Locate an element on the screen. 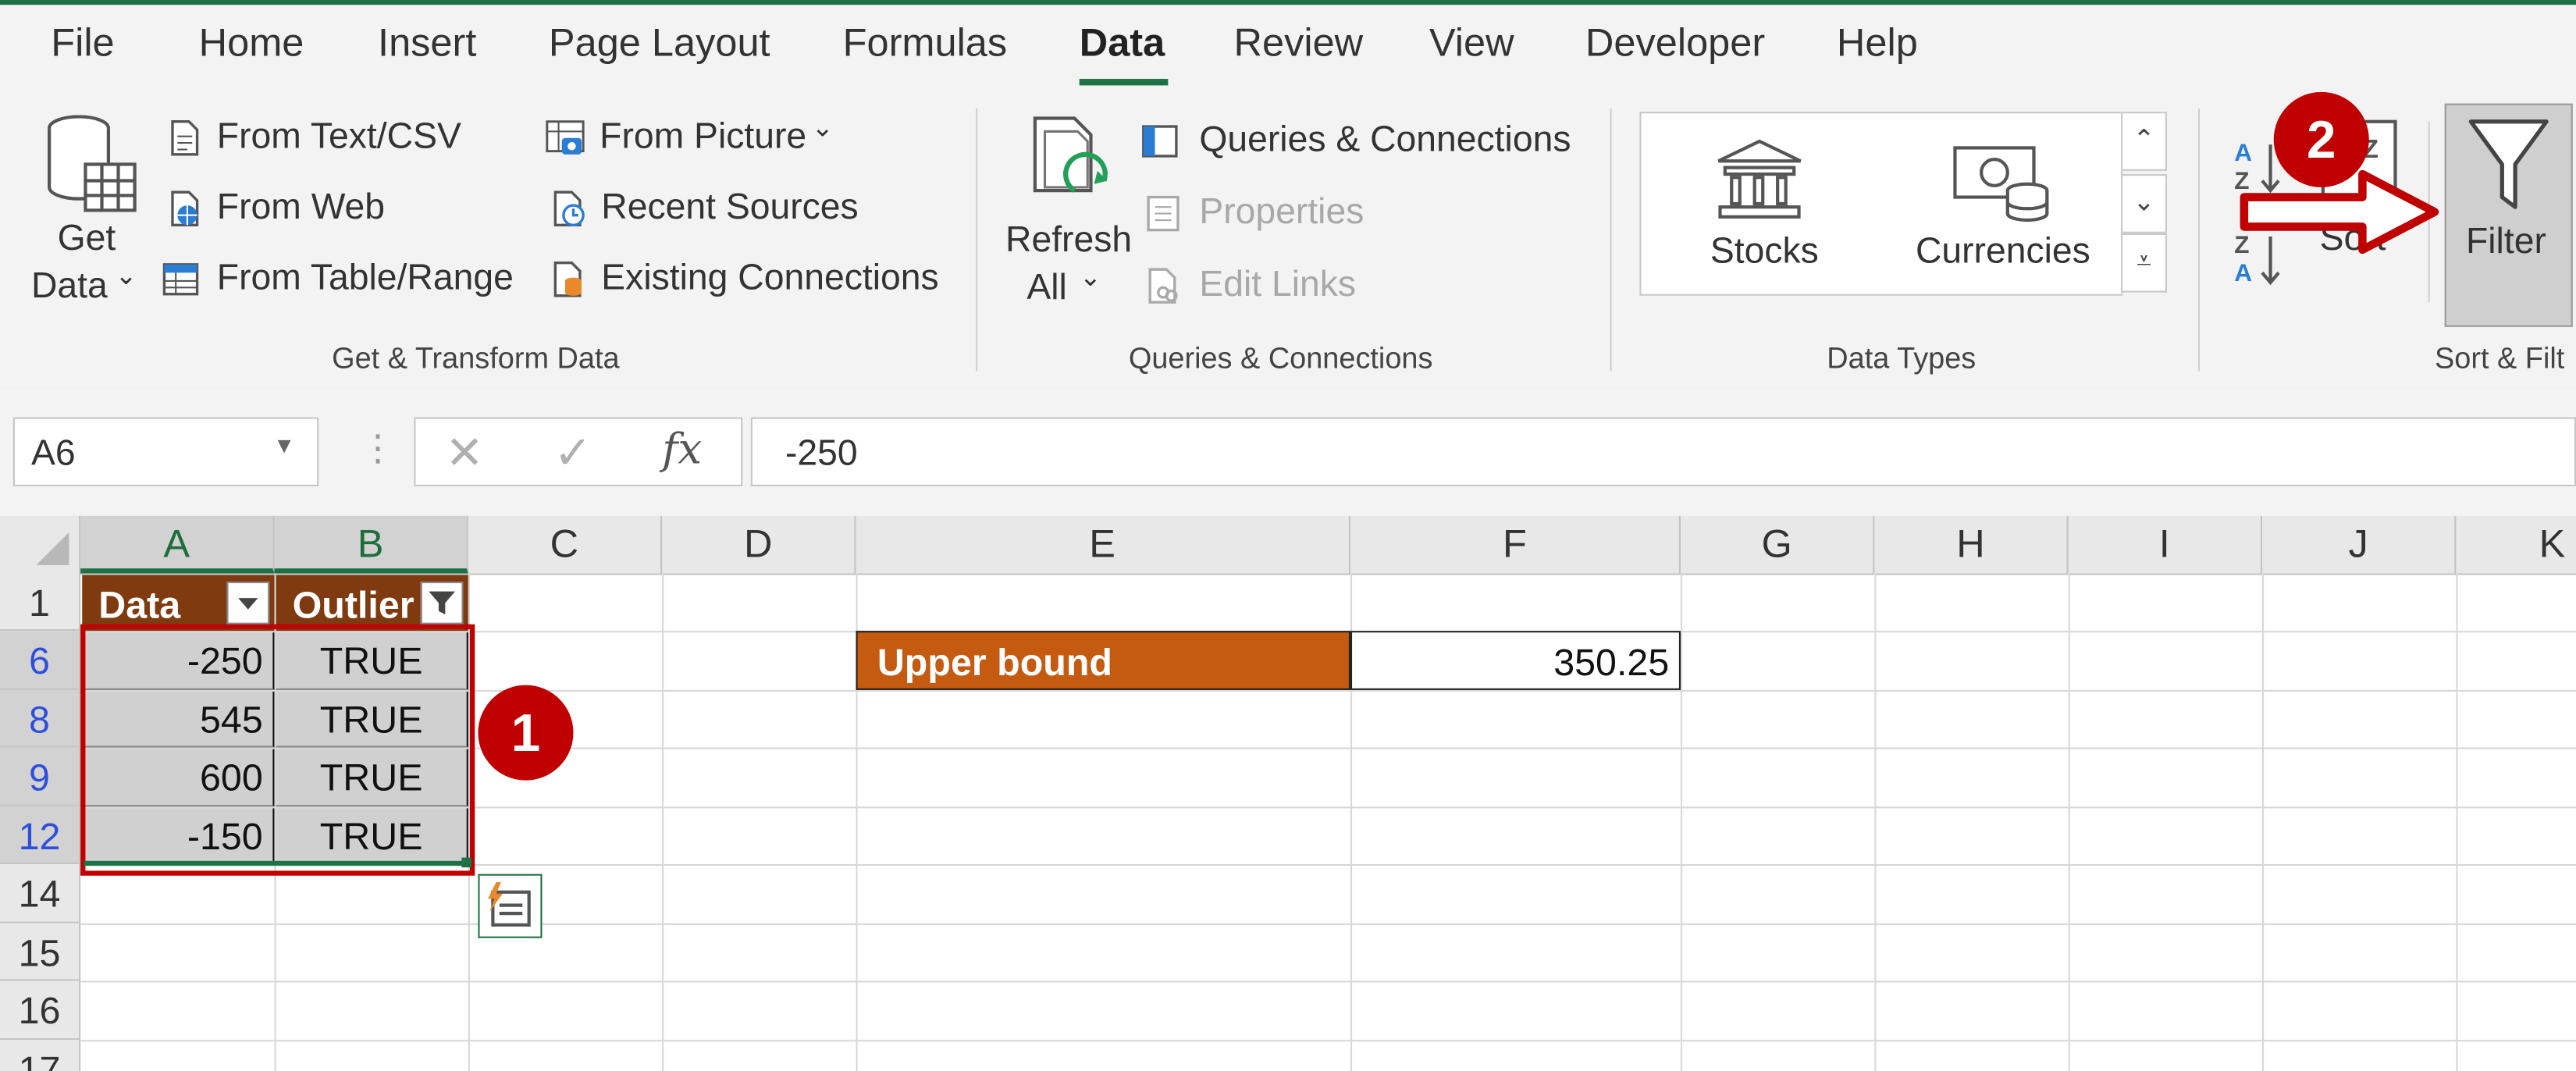  from-table-range-label: From Table/Range is located at coordinates (365, 276).